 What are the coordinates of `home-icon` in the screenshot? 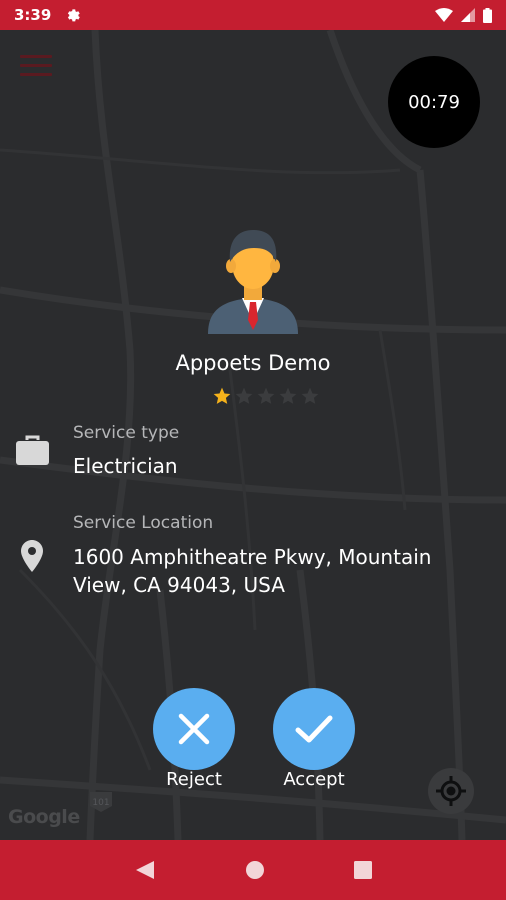 It's located at (255, 870).